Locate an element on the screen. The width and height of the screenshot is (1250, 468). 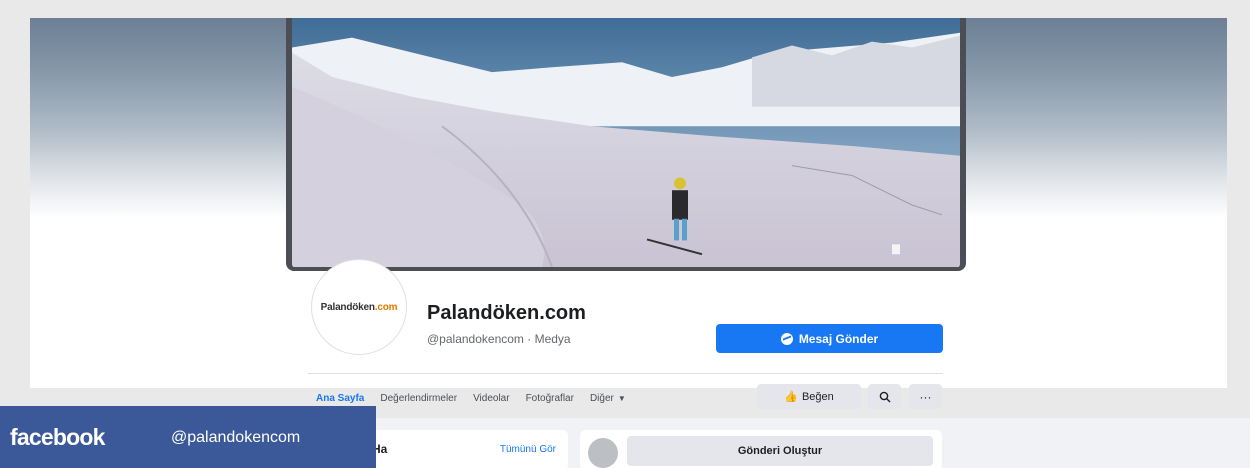
composer-card: Gönderi Oluştur is located at coordinates (761, 449).